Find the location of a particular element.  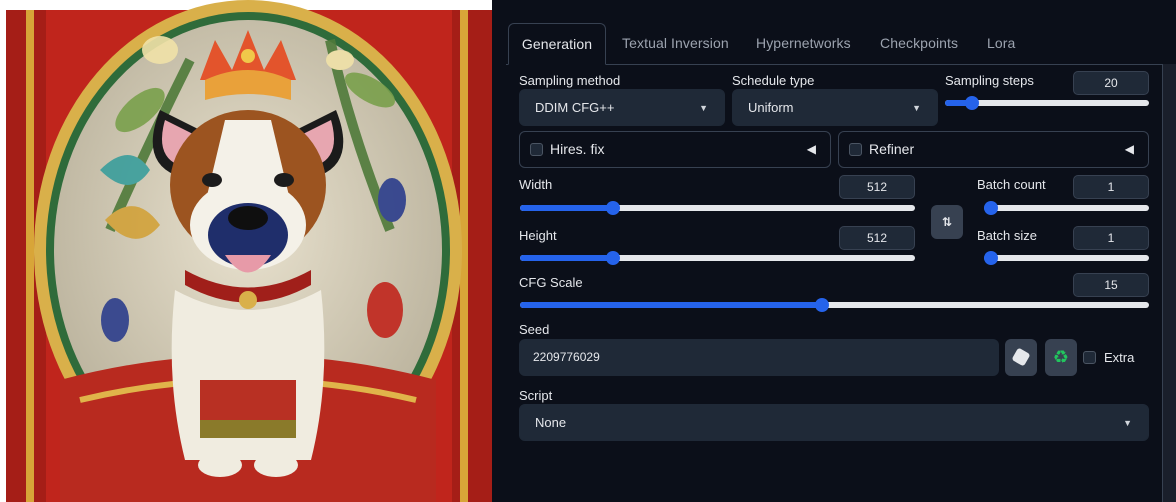

tab-textual-inversion: Textual Inversion is located at coordinates (675, 43).